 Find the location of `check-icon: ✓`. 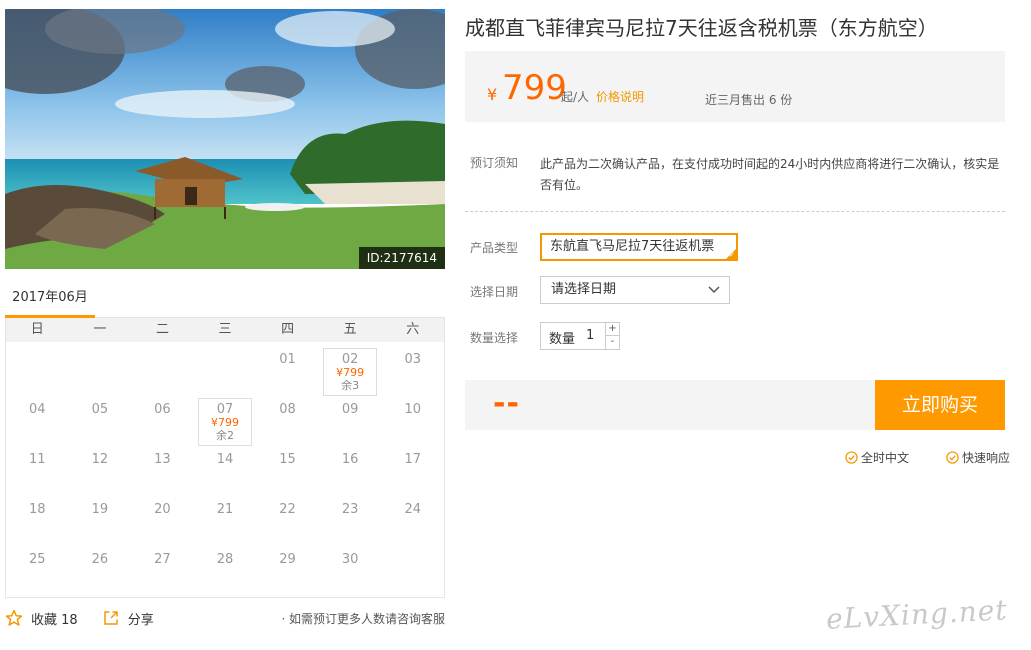

check-icon: ✓ is located at coordinates (732, 255).